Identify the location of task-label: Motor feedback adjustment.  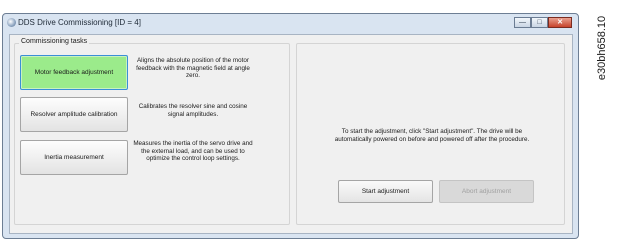
(74, 72).